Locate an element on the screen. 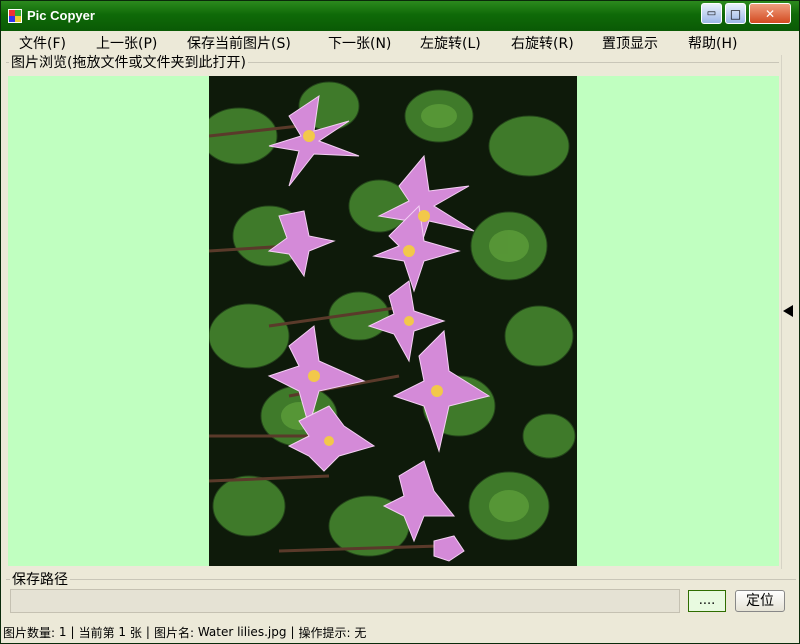 Image resolution: width=800 pixels, height=644 pixels. maximize-icon: □ is located at coordinates (735, 13).